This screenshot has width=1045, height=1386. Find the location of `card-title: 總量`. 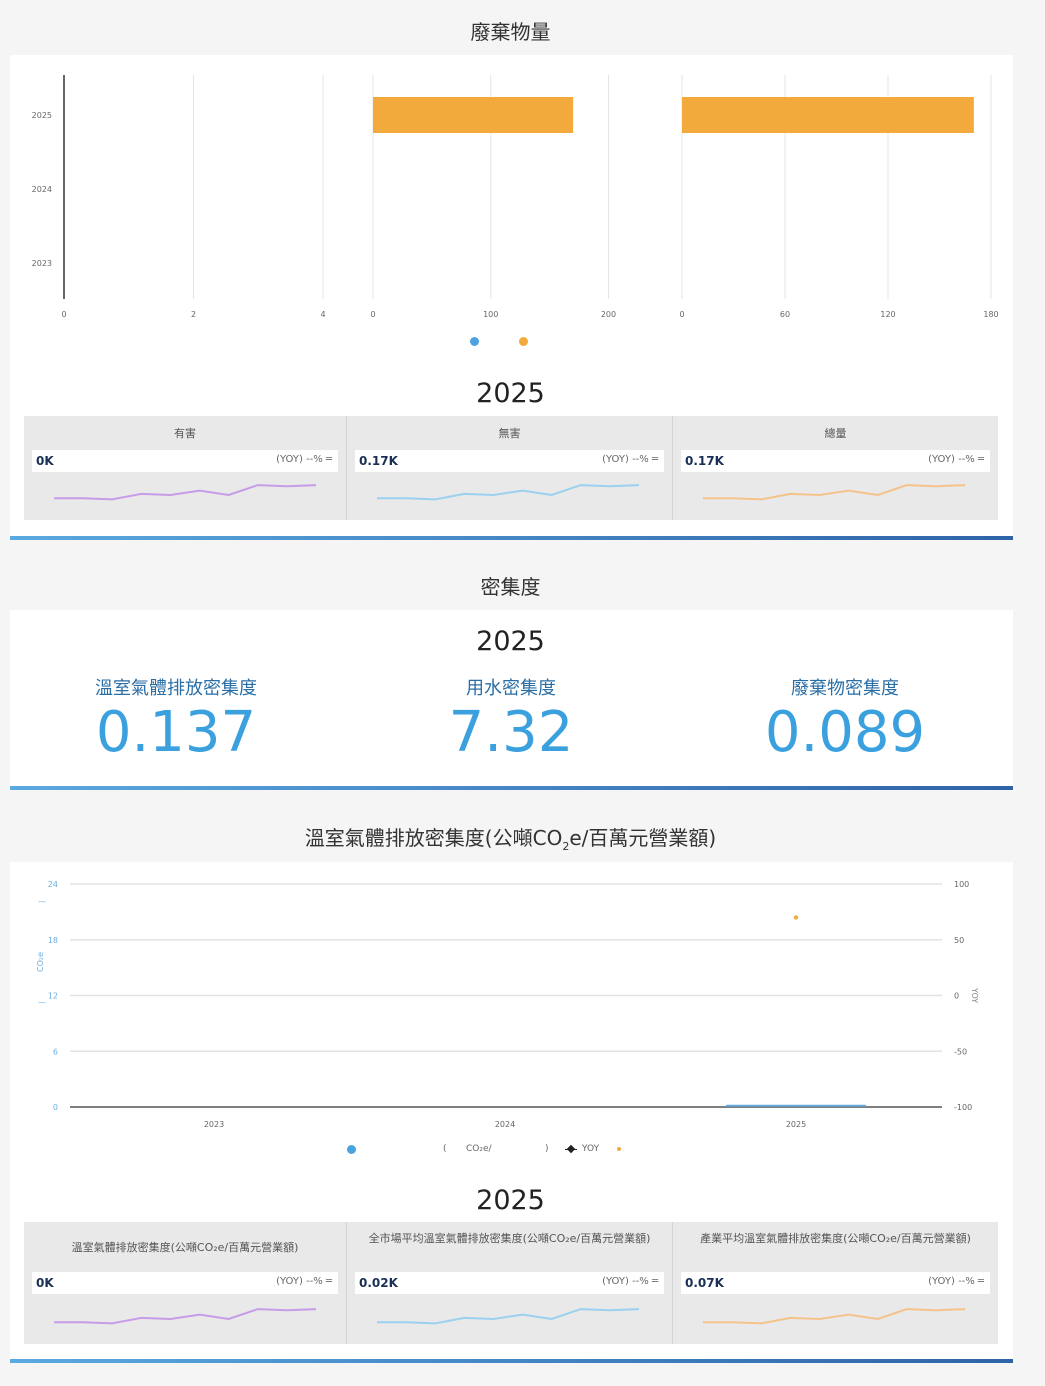

card-title: 總量 is located at coordinates (835, 433).